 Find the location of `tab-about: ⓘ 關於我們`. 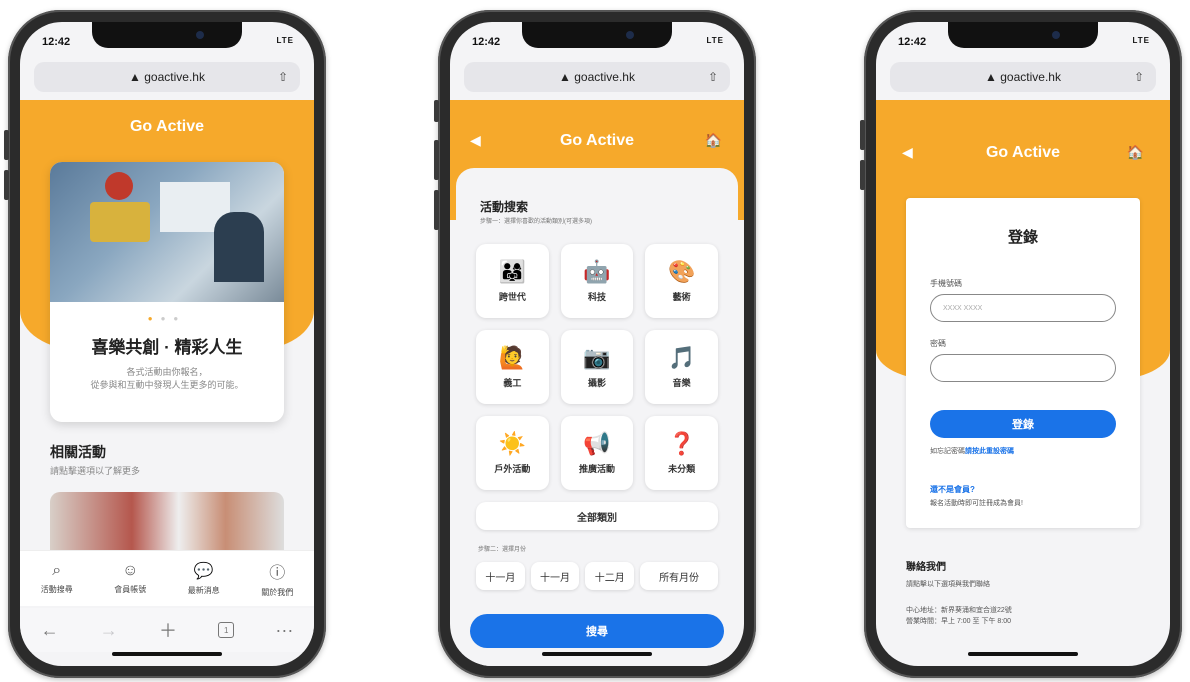

tab-about: ⓘ 關於我們 is located at coordinates (277, 578).